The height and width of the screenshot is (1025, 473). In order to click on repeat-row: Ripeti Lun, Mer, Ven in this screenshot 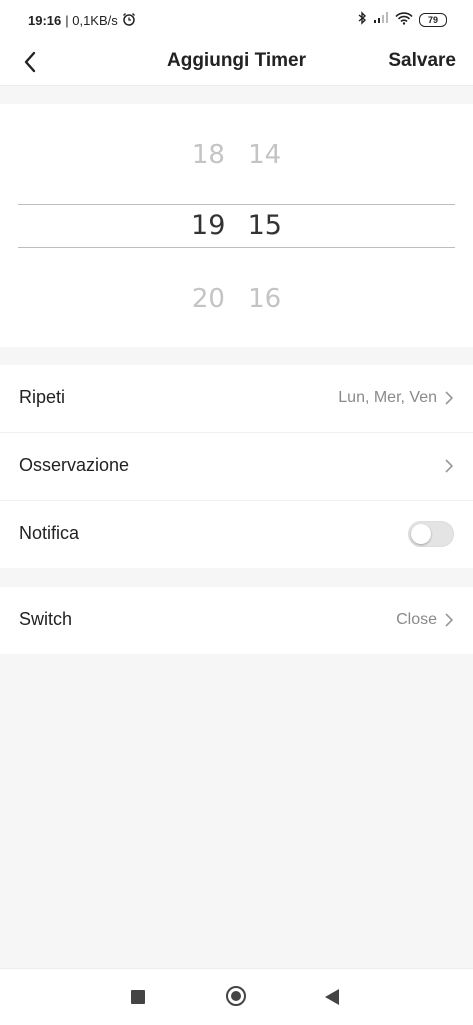, I will do `click(236, 399)`.